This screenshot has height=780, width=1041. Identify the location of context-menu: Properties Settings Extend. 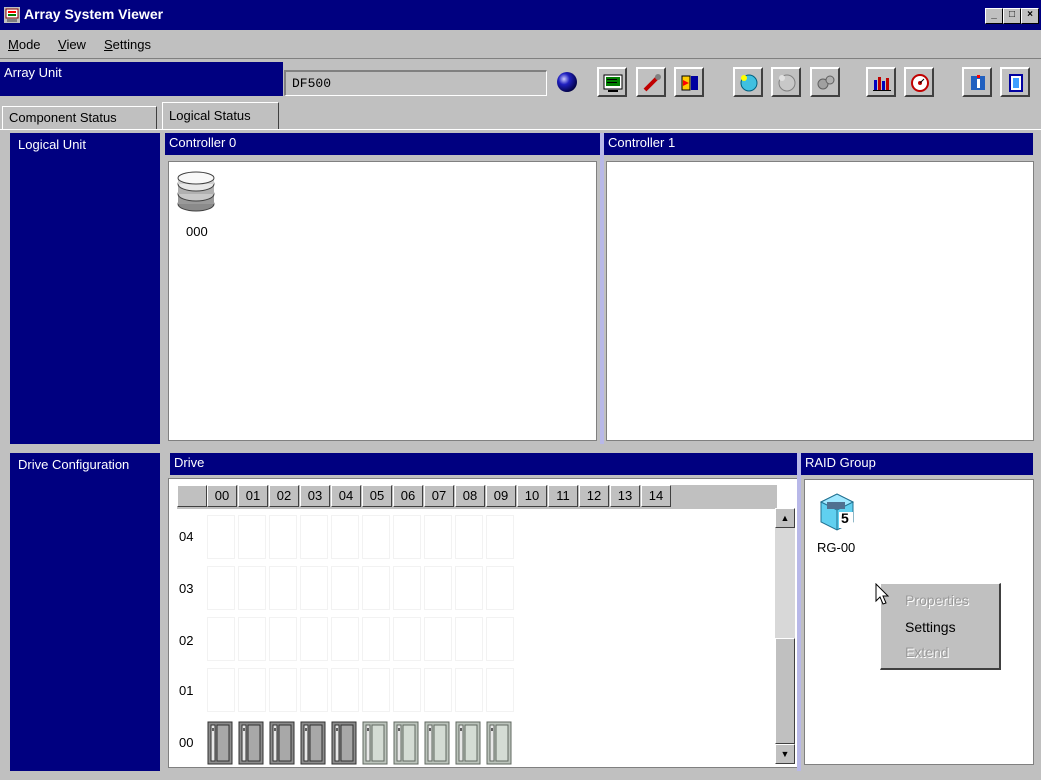
(940, 626).